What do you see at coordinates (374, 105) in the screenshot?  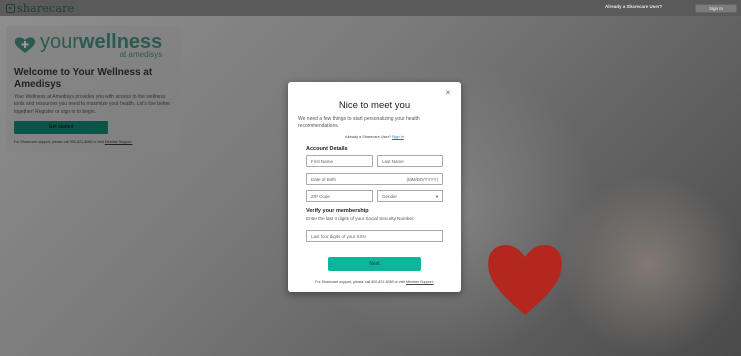 I see `modal-title: Nice to meet you` at bounding box center [374, 105].